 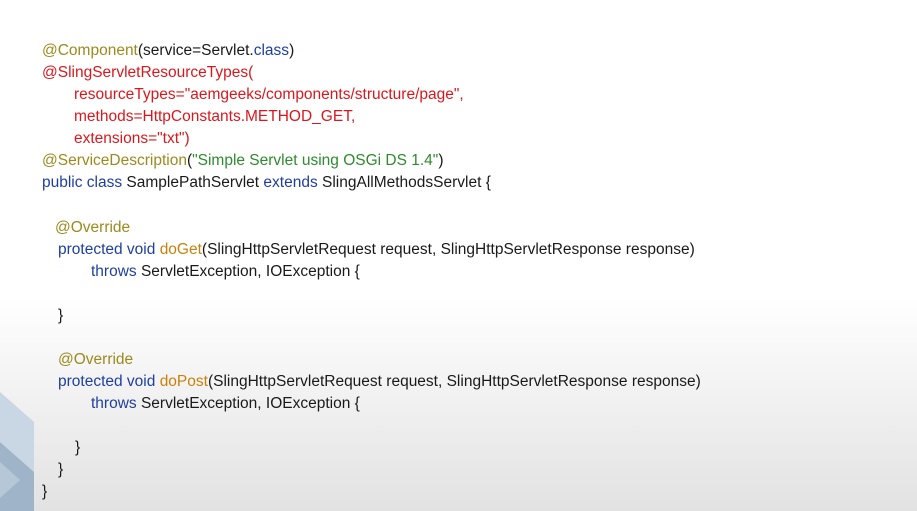 What do you see at coordinates (404, 182) in the screenshot?
I see `code-token: SlingAllMethodsServlet {` at bounding box center [404, 182].